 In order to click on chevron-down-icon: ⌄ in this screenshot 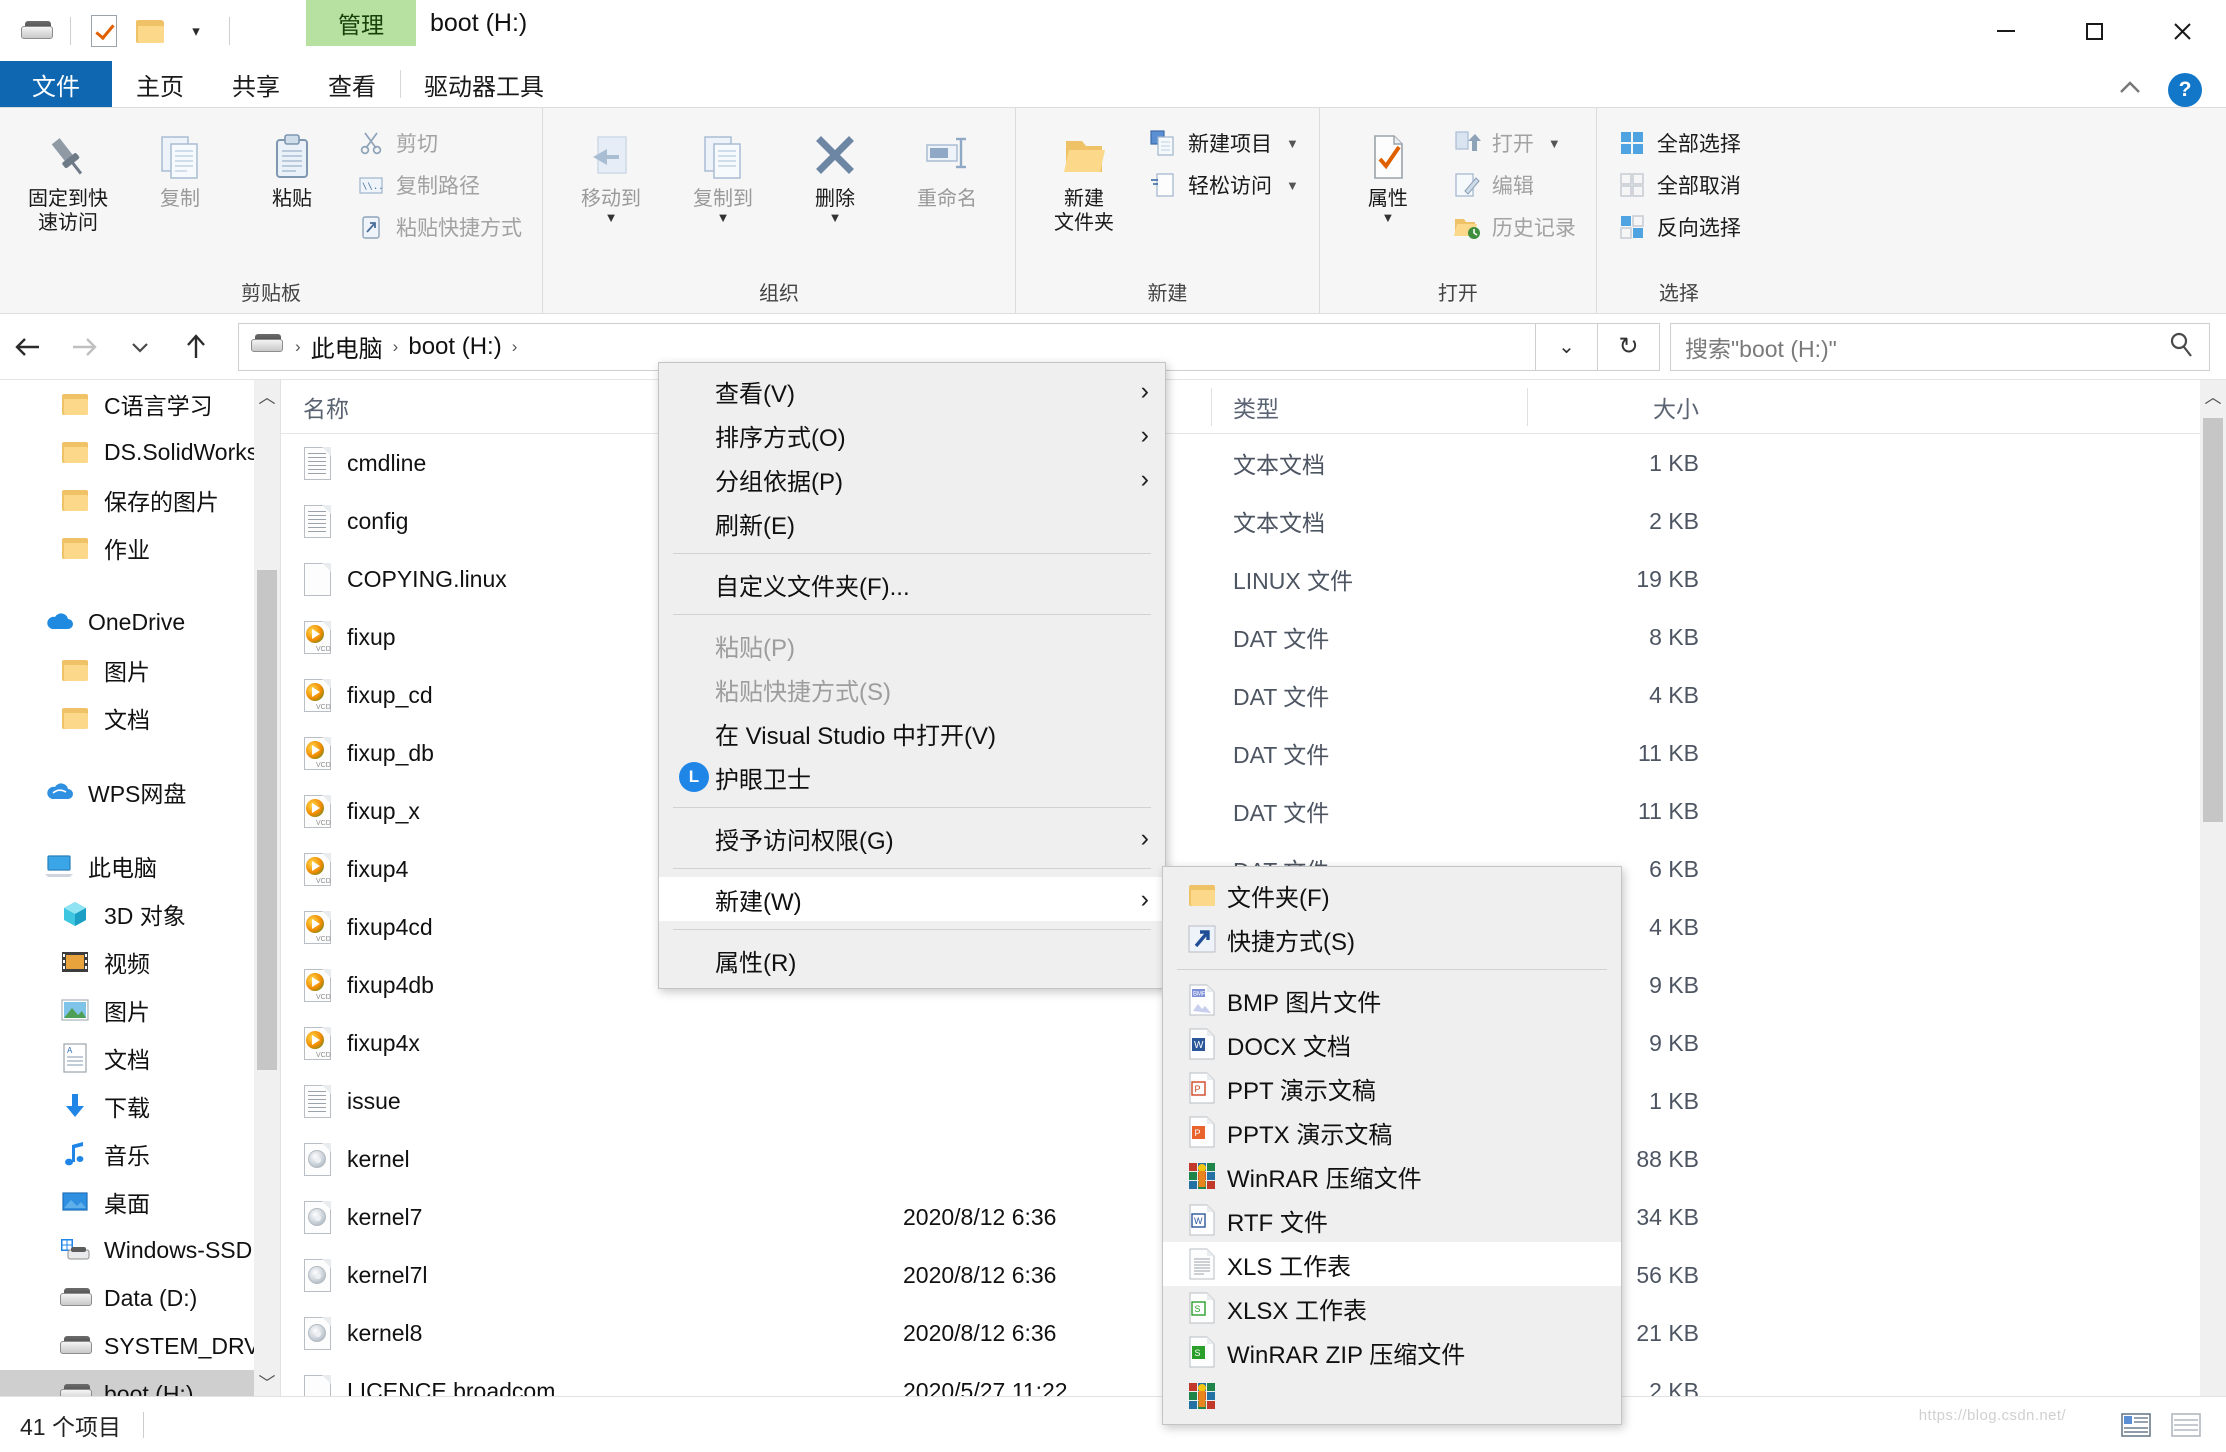, I will do `click(1567, 346)`.